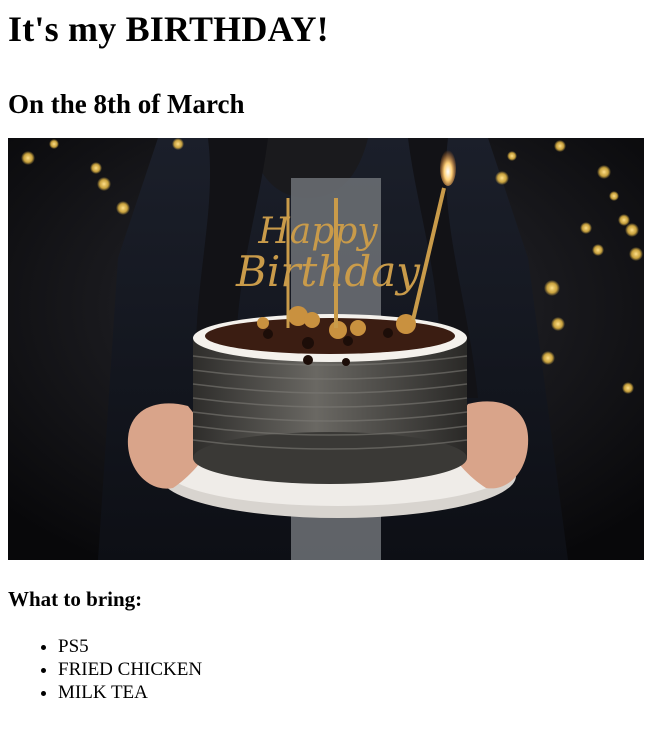 The width and height of the screenshot is (653, 730). What do you see at coordinates (75, 599) in the screenshot?
I see `bring-heading: What to bring:` at bounding box center [75, 599].